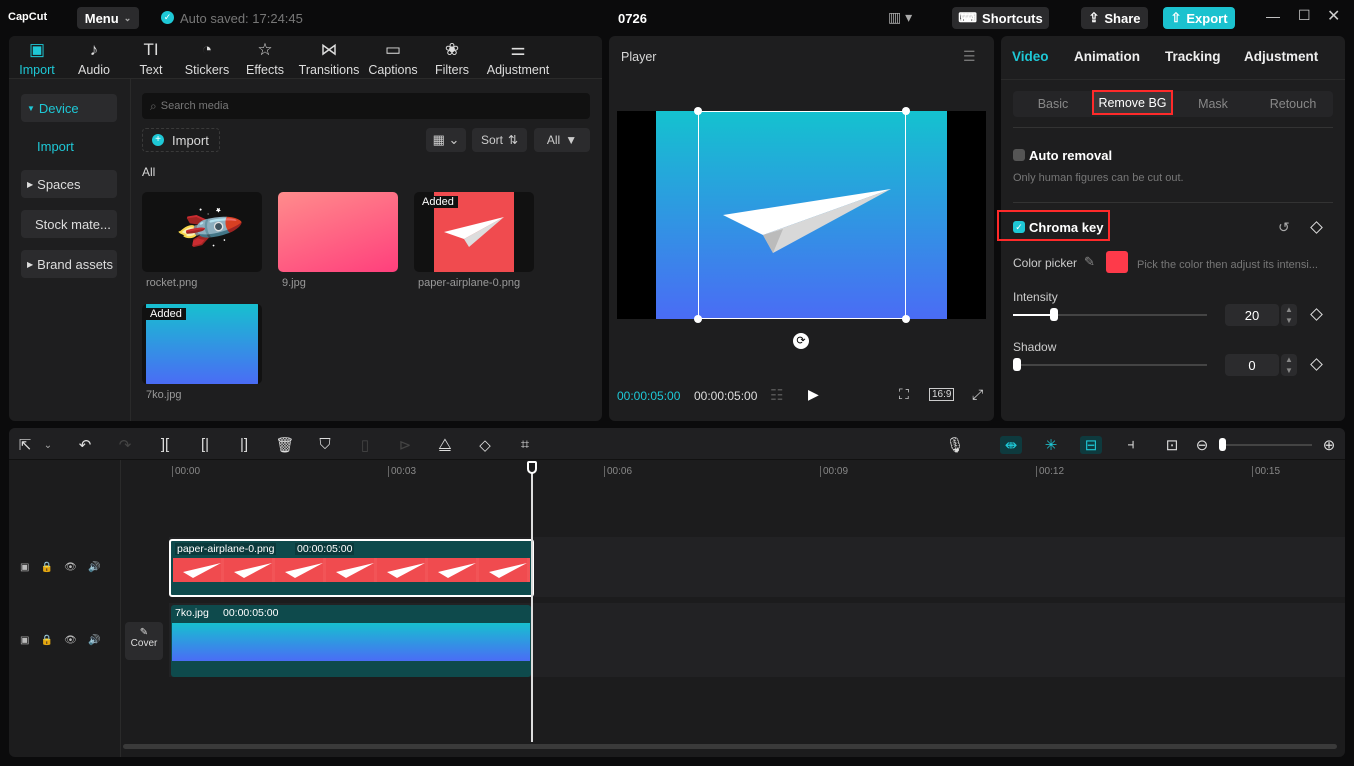  Describe the element at coordinates (1281, 56) in the screenshot. I see `tab-adjustment-props: Adjustment` at that location.